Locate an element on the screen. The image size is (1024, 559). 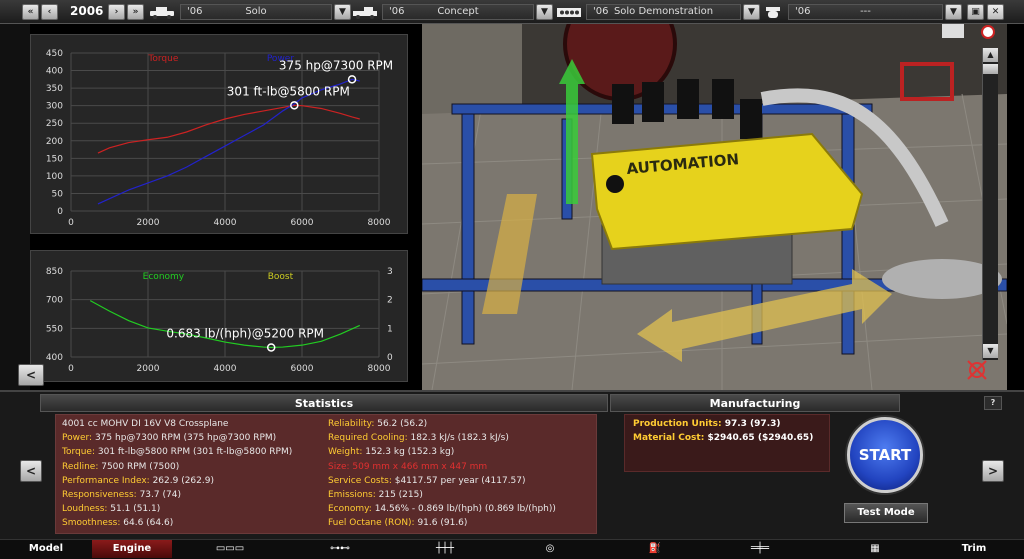
variant-select: '06 --- is located at coordinates (865, 12).